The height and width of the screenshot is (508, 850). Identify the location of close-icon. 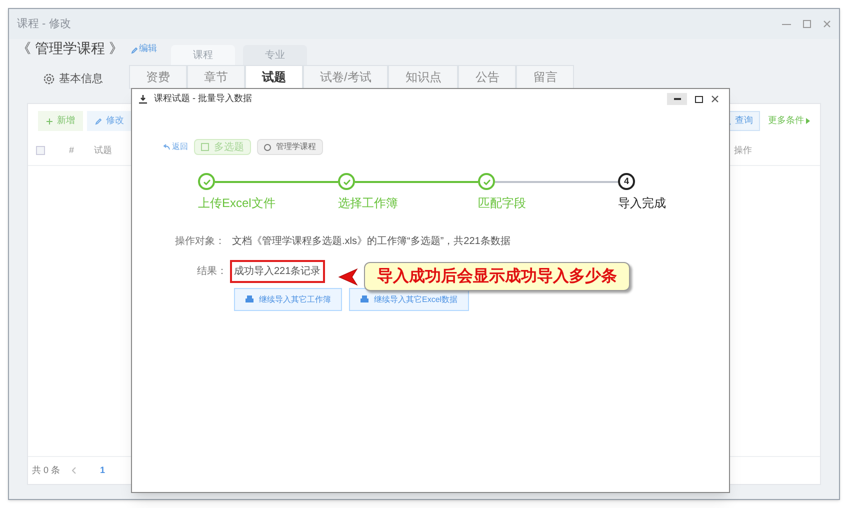
(827, 24).